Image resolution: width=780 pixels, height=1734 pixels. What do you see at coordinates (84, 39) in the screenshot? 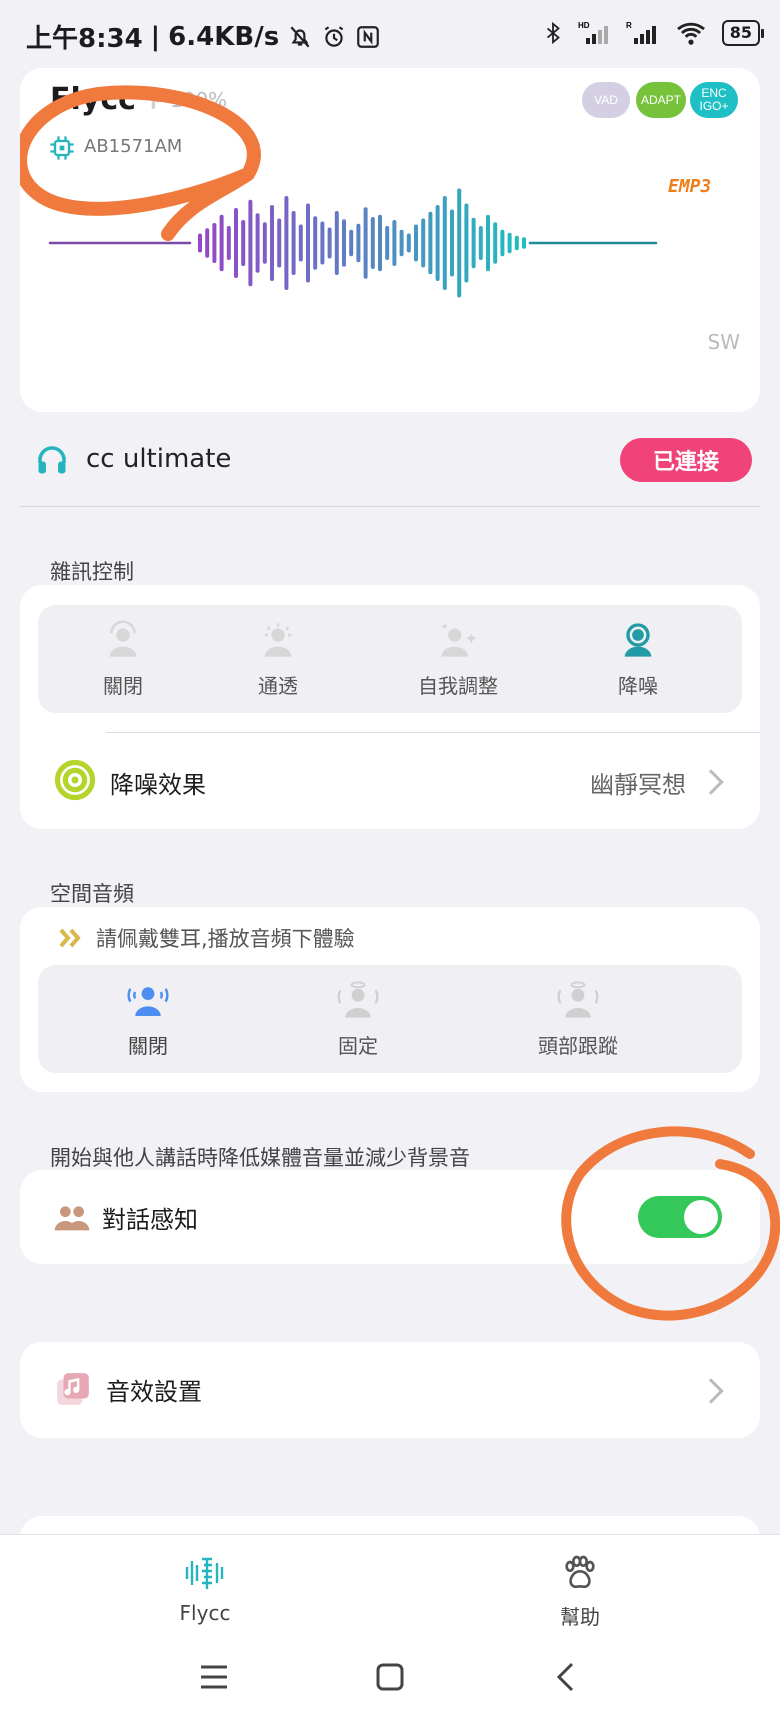
I see `status-time: 上午8:34` at bounding box center [84, 39].